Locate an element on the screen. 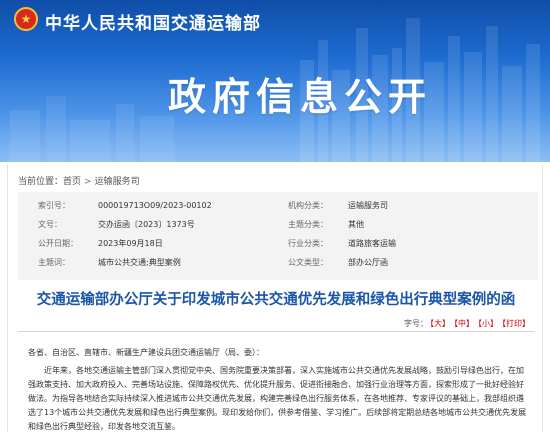 This screenshot has width=550, height=432. addressee: 各省、自治区、直辖市、新疆生产建设兵团交通运输厅（局、委）： is located at coordinates (146, 352).